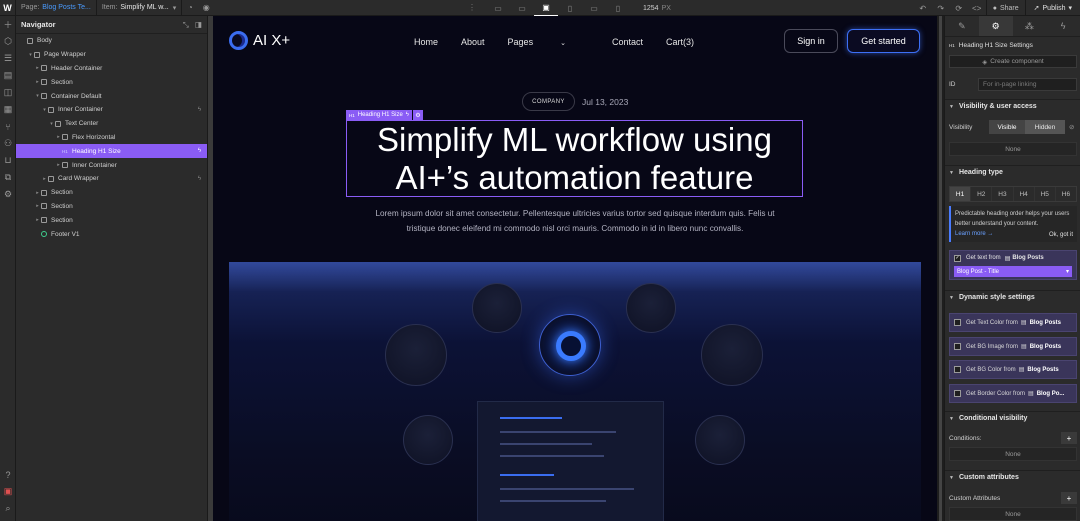 Image resolution: width=1080 pixels, height=521 pixels. What do you see at coordinates (961, 194) in the screenshot?
I see `heading-type-h1: H1` at bounding box center [961, 194].